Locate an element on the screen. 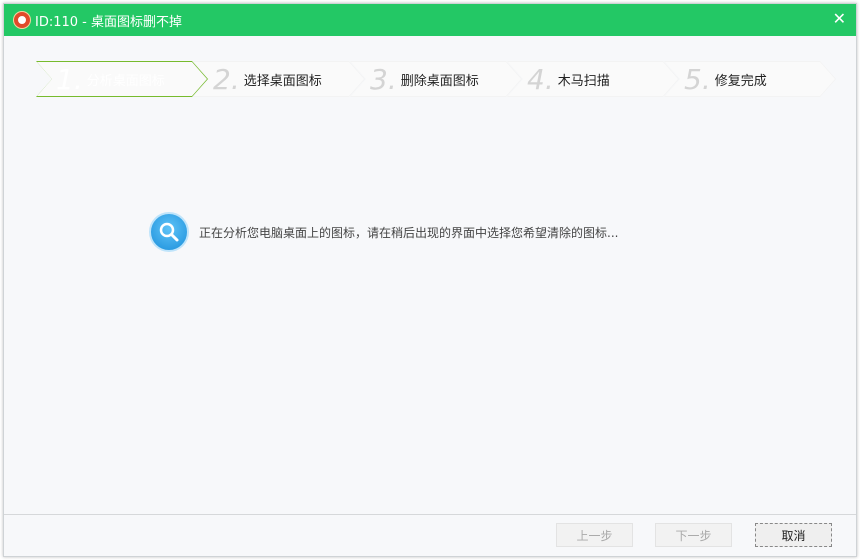 This screenshot has width=860, height=560. search-icon is located at coordinates (169, 232).